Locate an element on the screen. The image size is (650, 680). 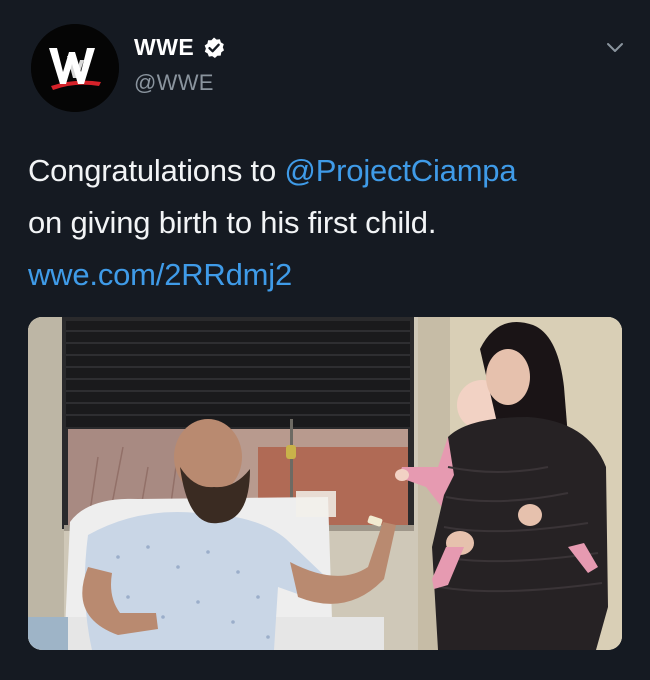
tweet-text-prefix: Congratulations to is located at coordinates (156, 170).